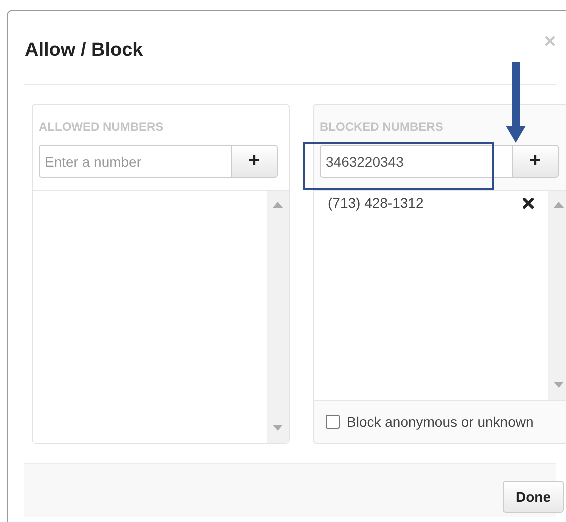 This screenshot has height=522, width=566. Describe the element at coordinates (333, 422) in the screenshot. I see `checkbox` at that location.